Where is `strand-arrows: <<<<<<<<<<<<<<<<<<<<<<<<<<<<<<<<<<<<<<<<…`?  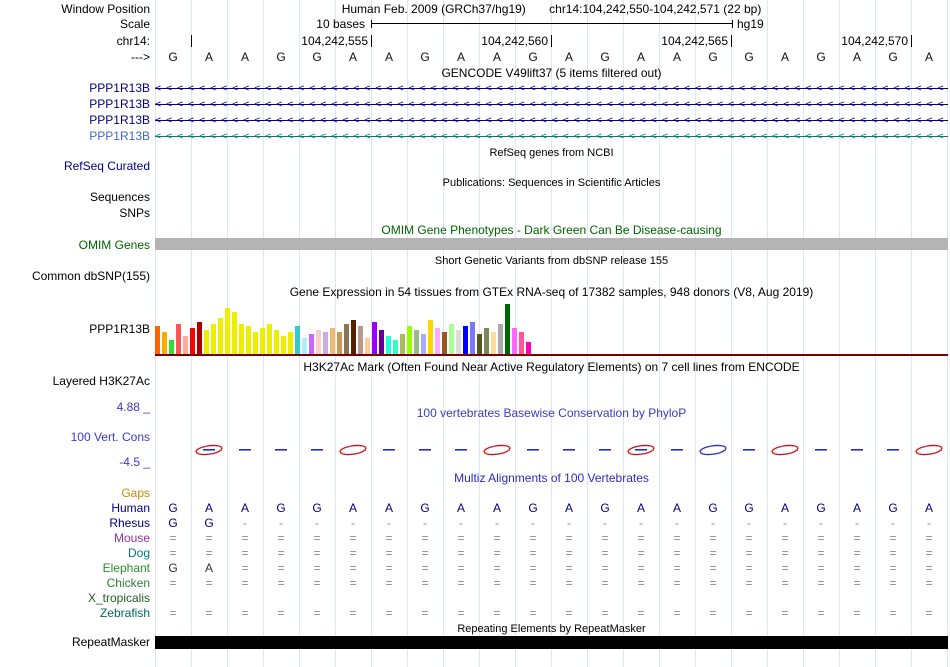 strand-arrows: <<<<<<<<<<<<<<<<<<<<<<<<<<<<<<<<<<<<<<<<… is located at coordinates (551, 120).